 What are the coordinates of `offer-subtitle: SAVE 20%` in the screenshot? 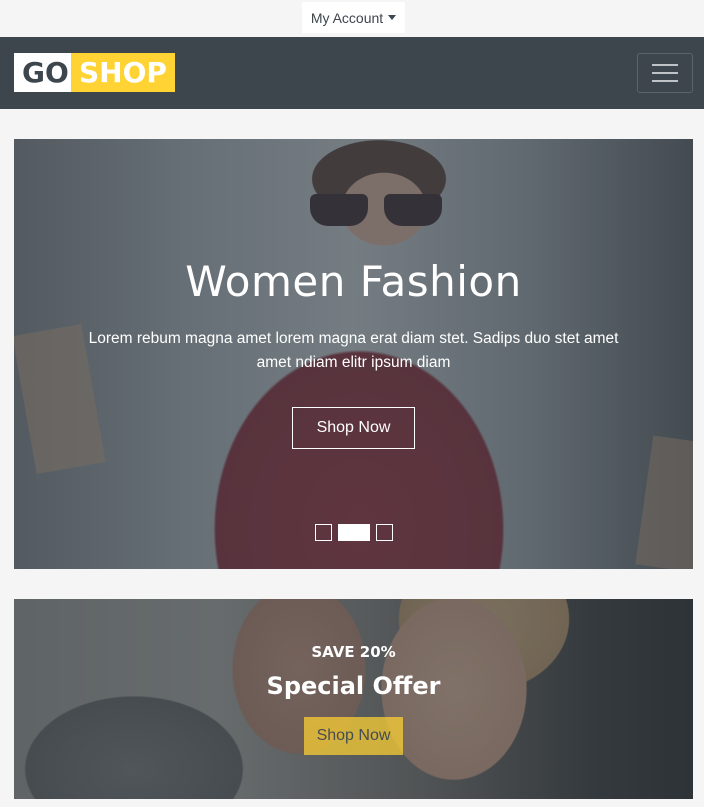 It's located at (353, 652).